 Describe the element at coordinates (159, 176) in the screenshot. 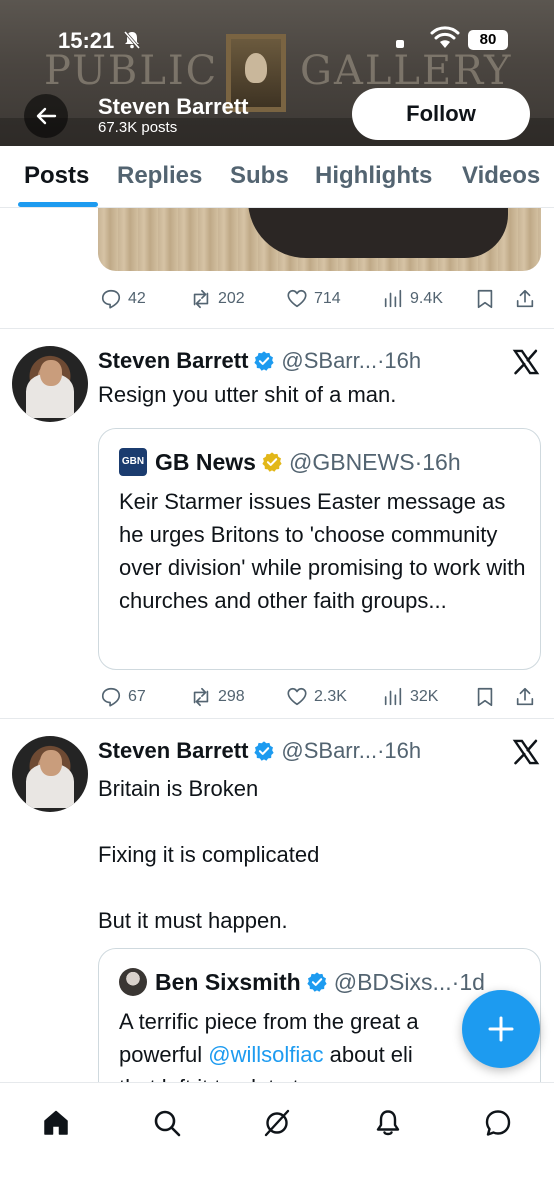

I see `tab-replies: Replies` at that location.